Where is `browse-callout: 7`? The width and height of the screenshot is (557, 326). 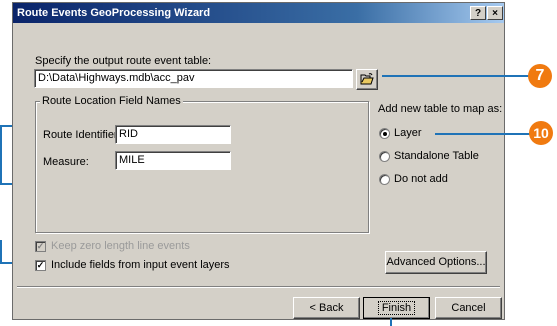 browse-callout: 7 is located at coordinates (540, 76).